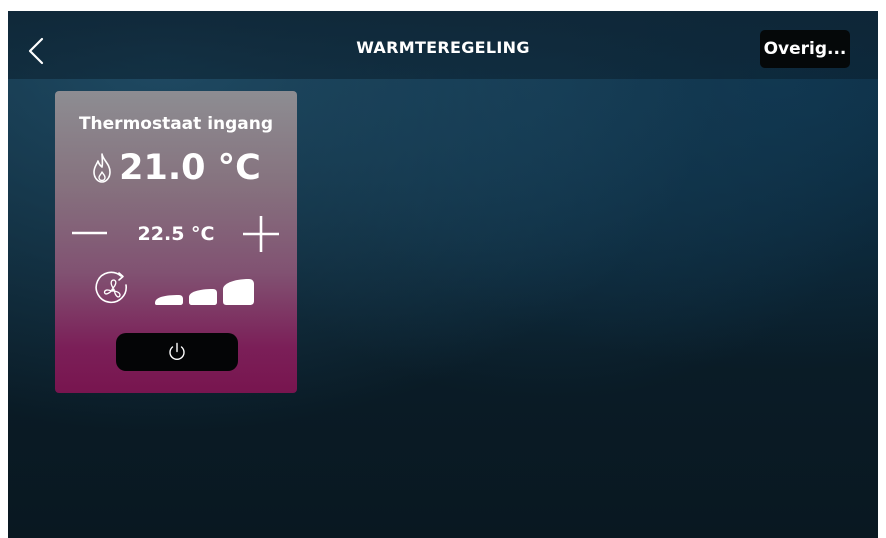 Image resolution: width=886 pixels, height=538 pixels. I want to click on fan-auto-icon, so click(113, 288).